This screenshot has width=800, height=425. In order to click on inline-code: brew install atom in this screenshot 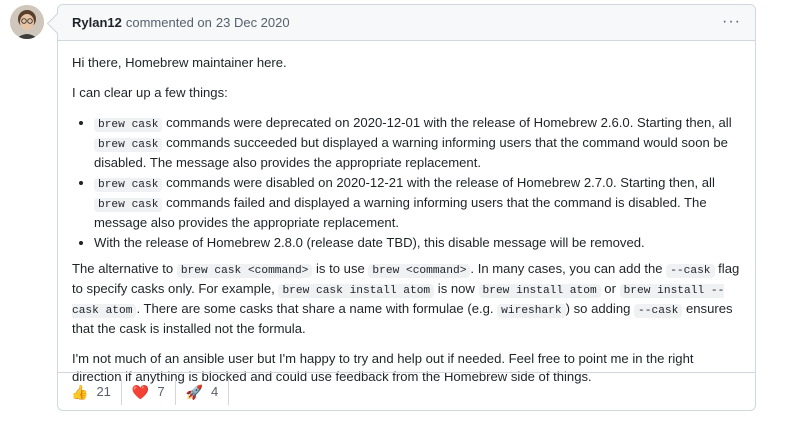, I will do `click(539, 291)`.